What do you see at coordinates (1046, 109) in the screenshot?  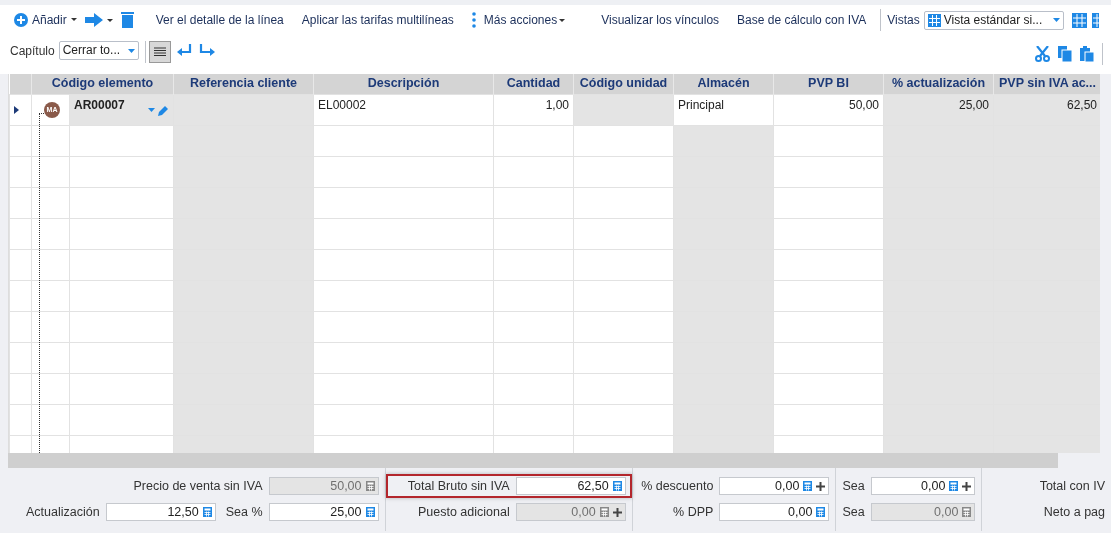 I see `table-cell: 62,50` at bounding box center [1046, 109].